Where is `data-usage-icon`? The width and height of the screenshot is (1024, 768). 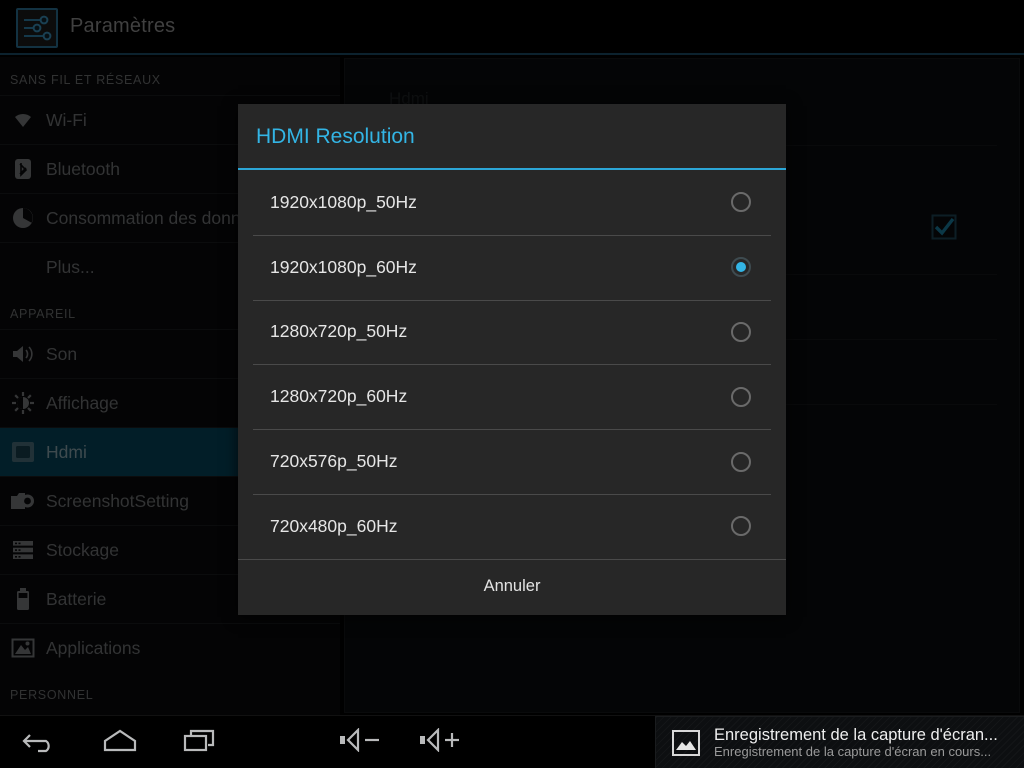
data-usage-icon is located at coordinates (23, 218).